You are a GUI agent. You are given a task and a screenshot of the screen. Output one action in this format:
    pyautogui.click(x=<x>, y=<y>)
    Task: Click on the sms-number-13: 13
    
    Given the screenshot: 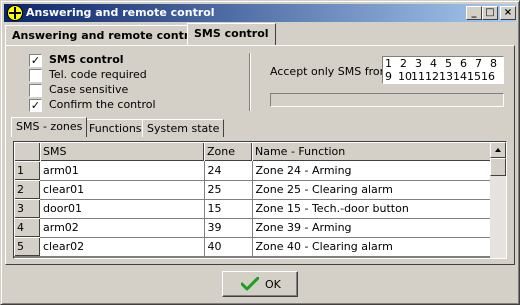 What is the action you would take?
    pyautogui.click(x=445, y=76)
    